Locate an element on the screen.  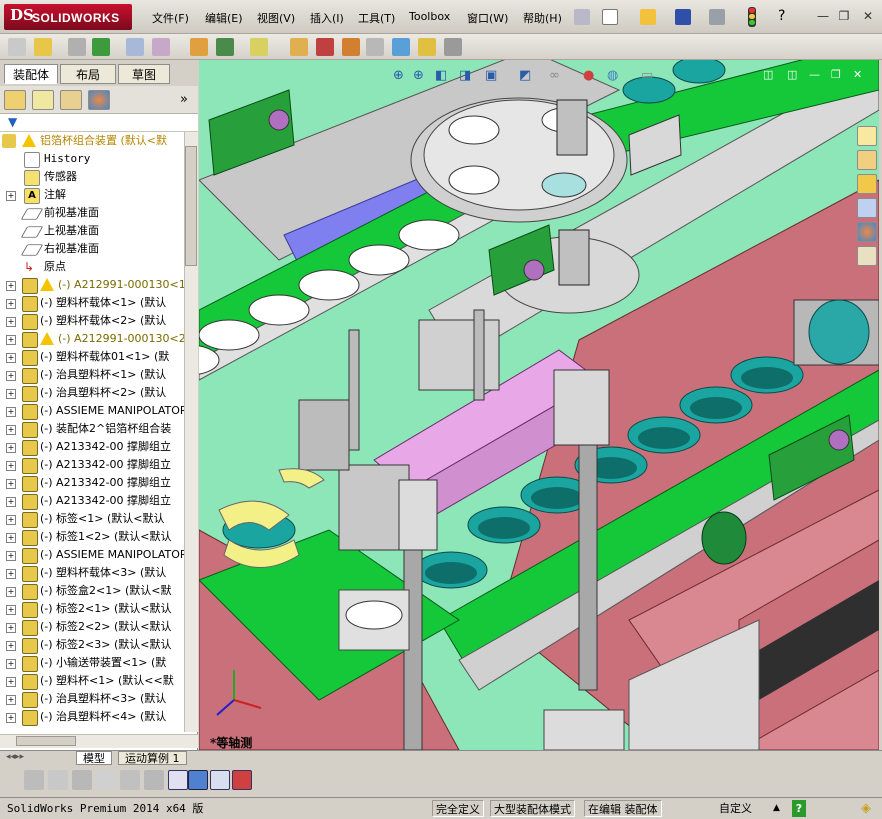
restore-button: ❐ is located at coordinates (844, 16).